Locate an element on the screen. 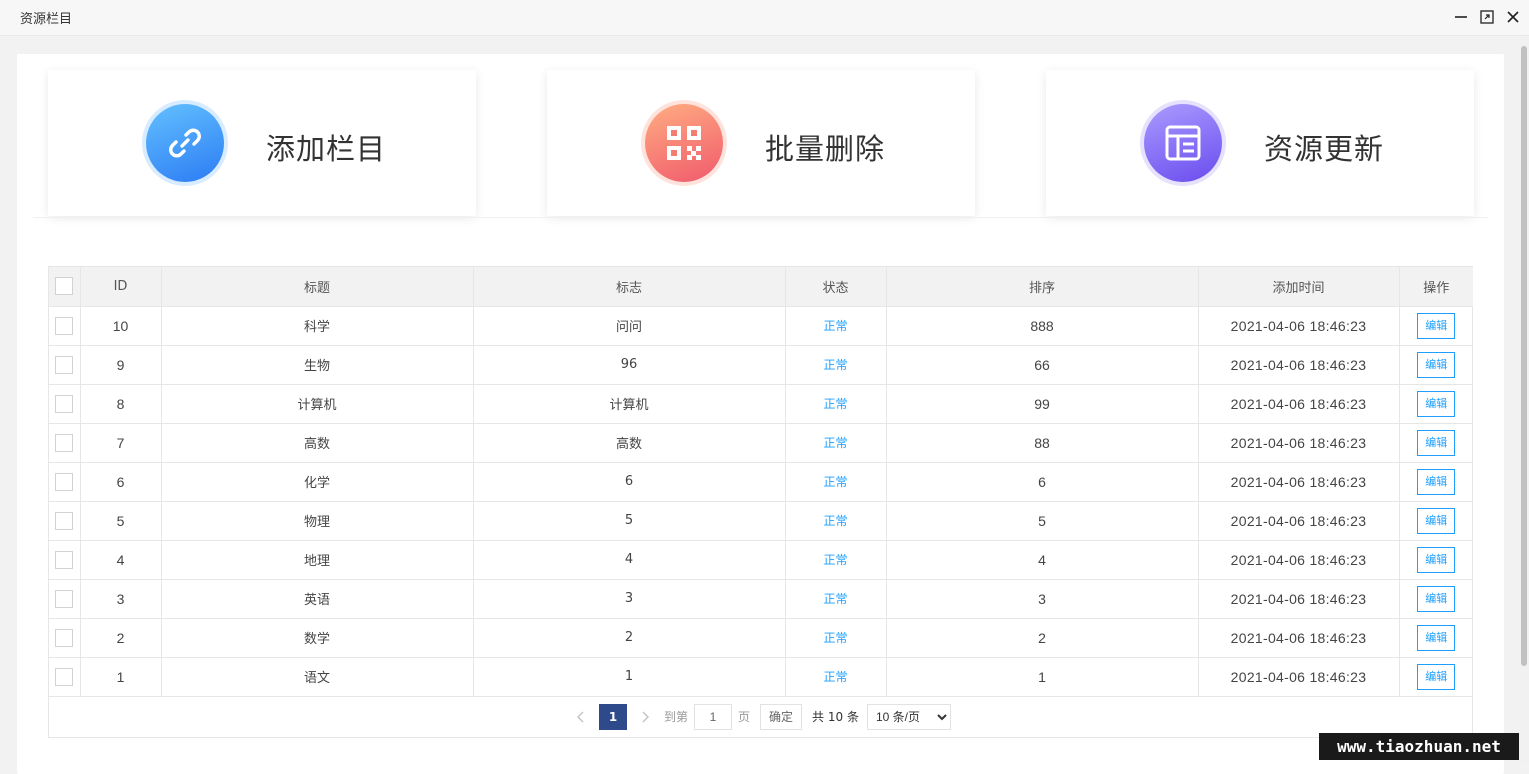  cell-sort: 99 is located at coordinates (1042, 404).